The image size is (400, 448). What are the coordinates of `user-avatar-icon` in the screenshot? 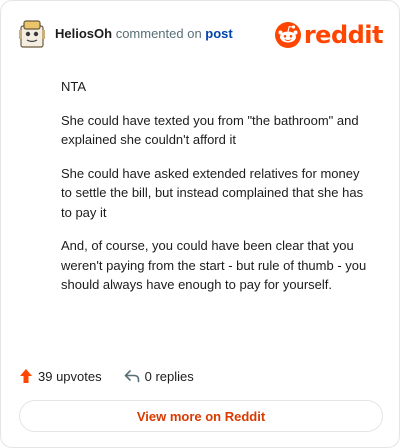 It's located at (32, 34).